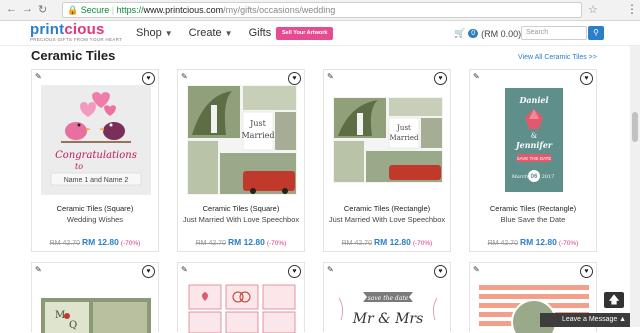 The image size is (640, 333). Describe the element at coordinates (96, 305) in the screenshot. I see `product-image: M Q` at that location.